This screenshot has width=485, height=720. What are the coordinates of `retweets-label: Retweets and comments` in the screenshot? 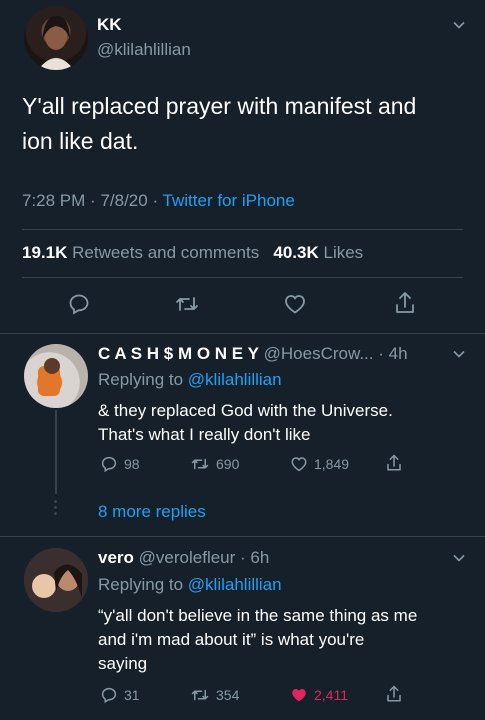 It's located at (165, 252).